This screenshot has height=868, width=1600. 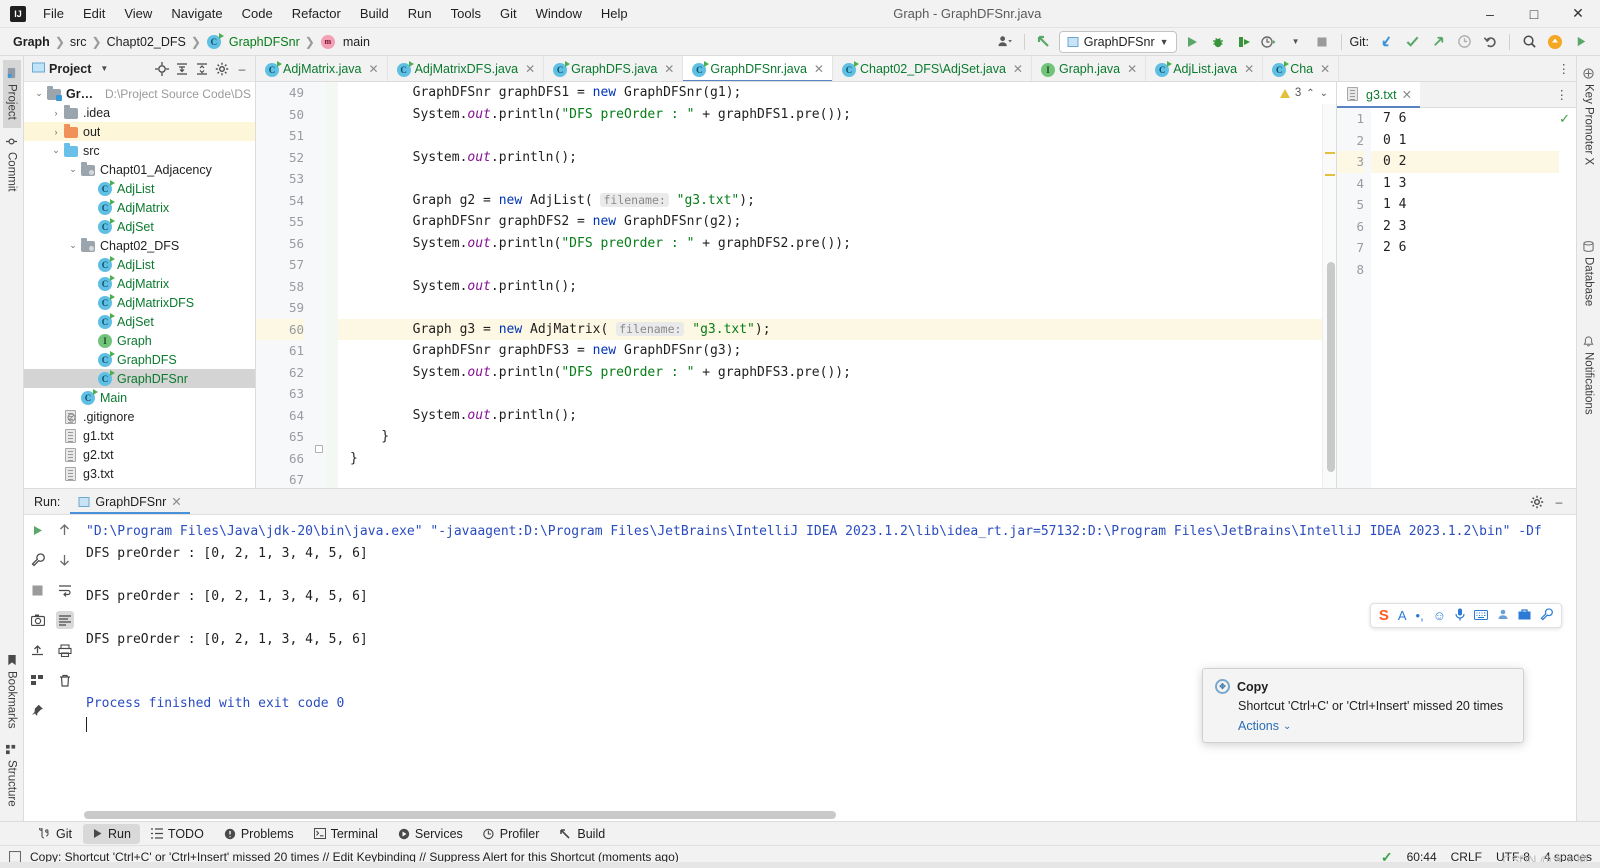 I want to click on git-commit-icon, so click(x=1412, y=42).